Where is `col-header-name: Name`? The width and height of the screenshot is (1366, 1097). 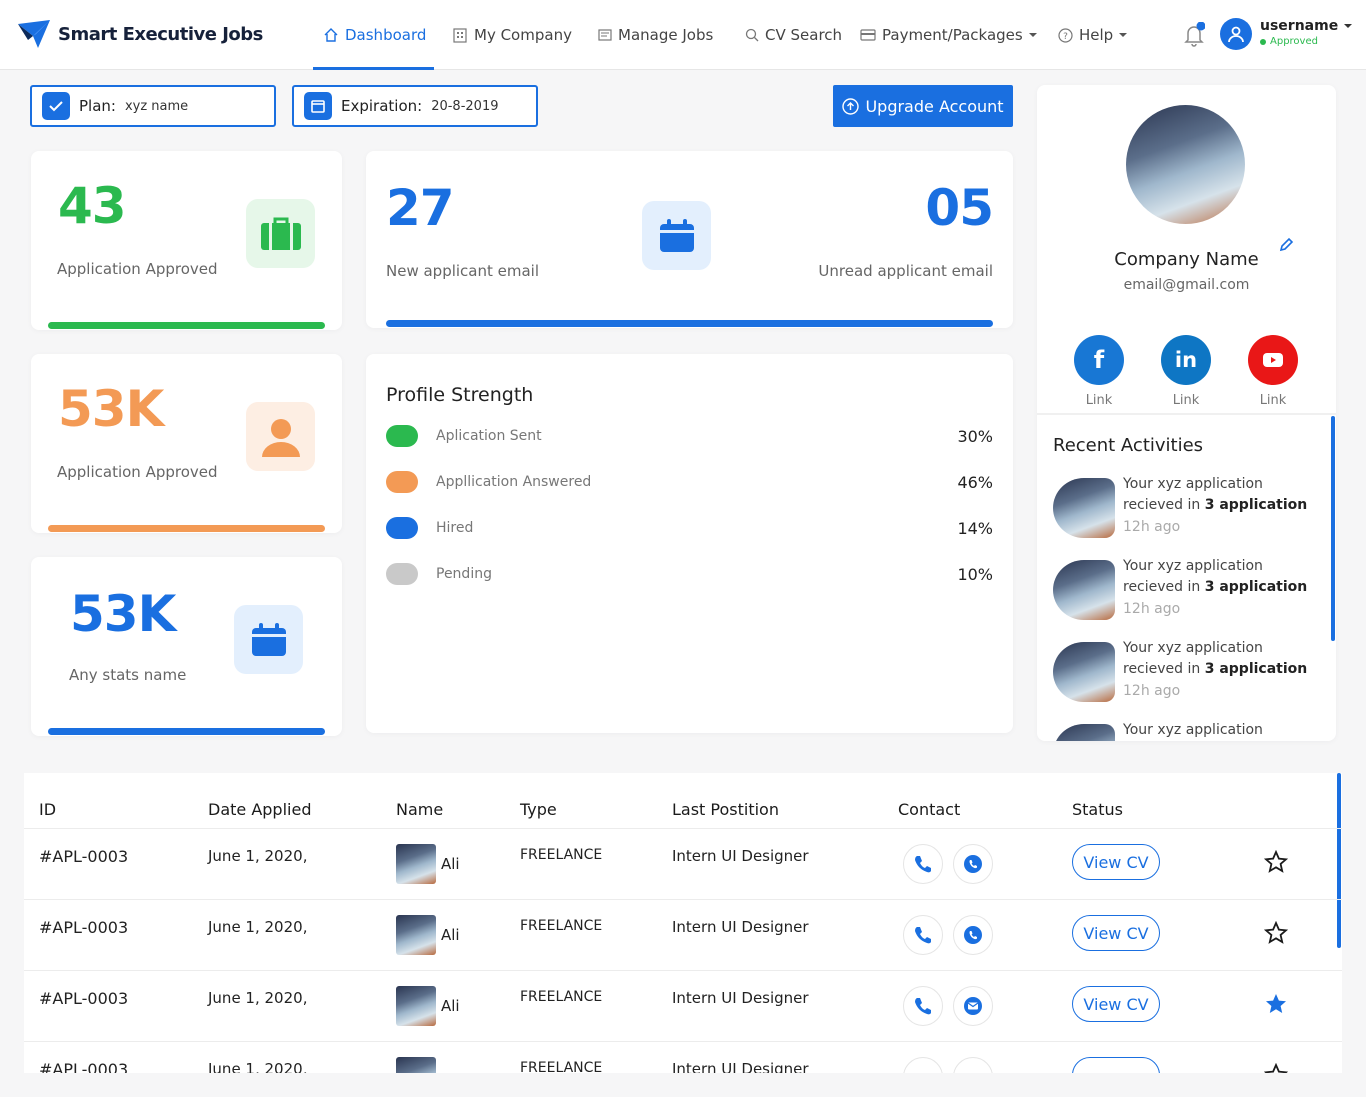
col-header-name: Name is located at coordinates (419, 809).